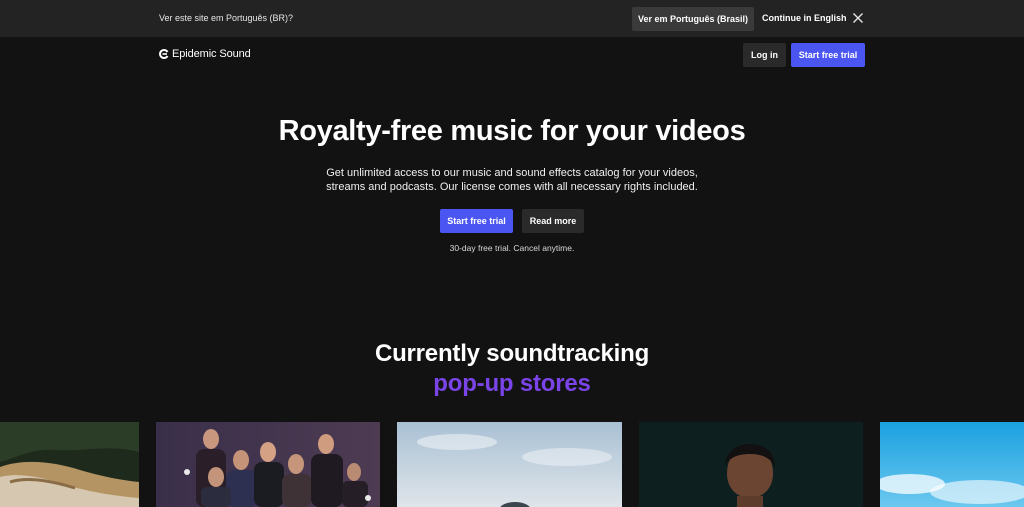 Image resolution: width=1024 pixels, height=507 pixels. What do you see at coordinates (553, 221) in the screenshot?
I see `read-more-button: Read more` at bounding box center [553, 221].